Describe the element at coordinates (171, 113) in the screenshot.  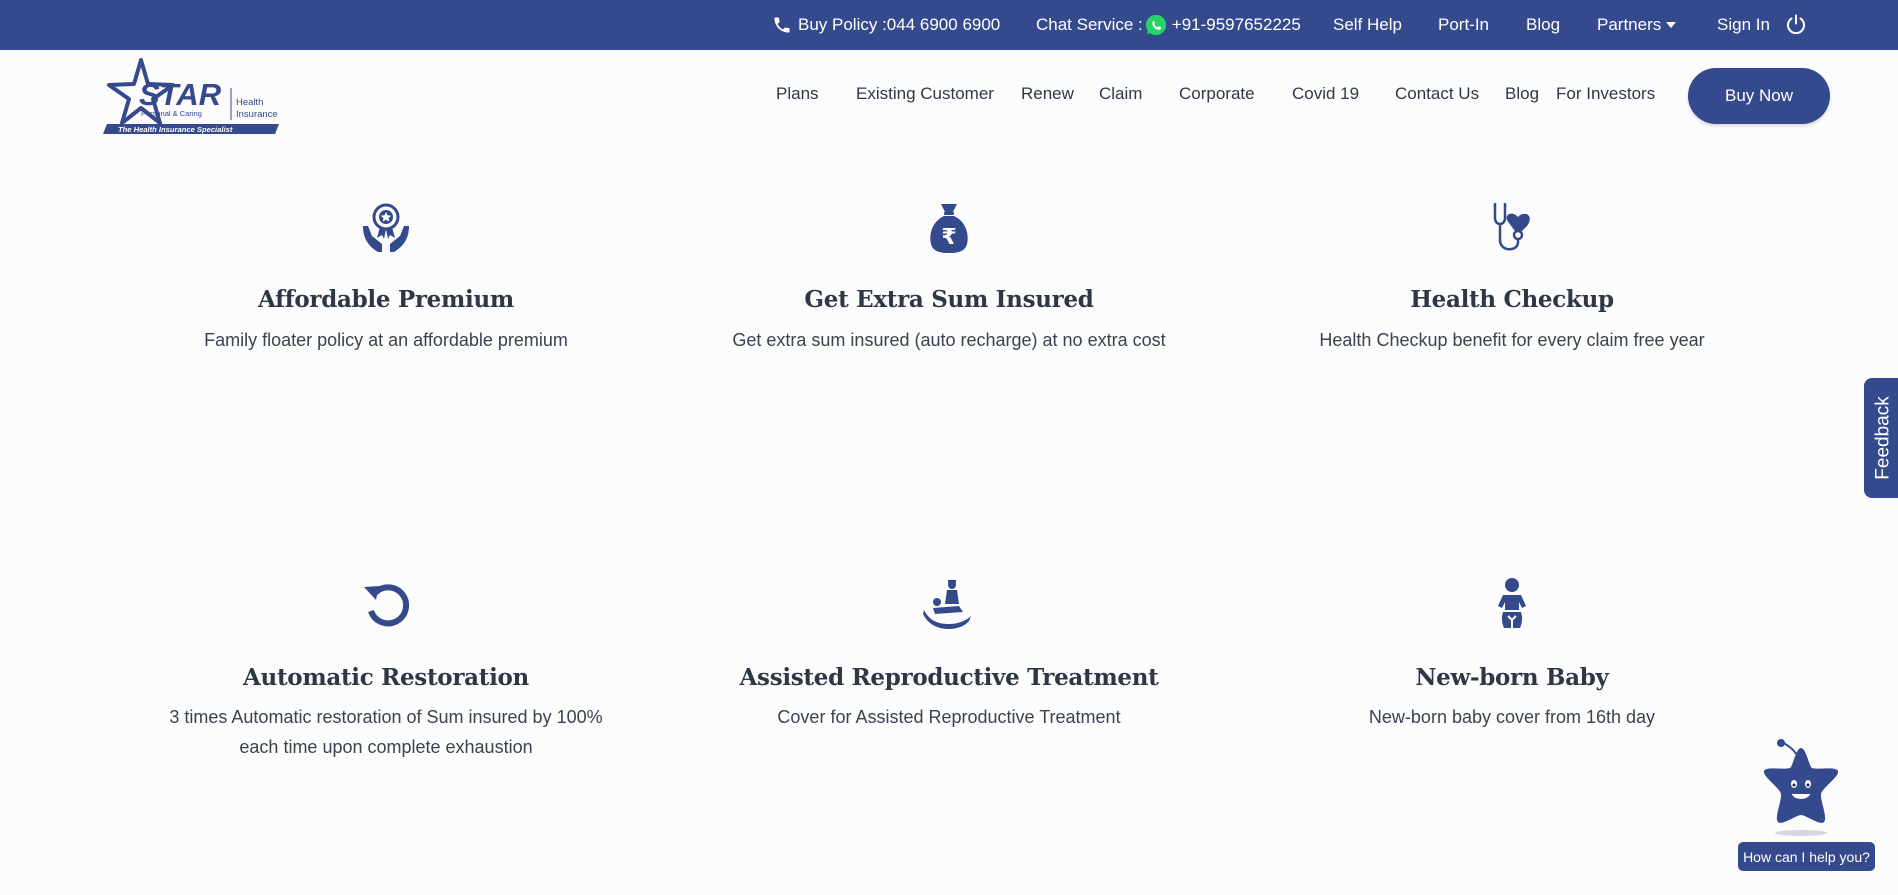
I see `logo-sub: Personal & Caring` at that location.